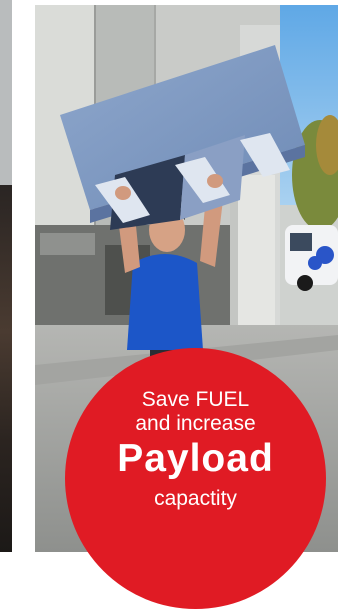 This screenshot has height=609, width=338. Describe the element at coordinates (6, 368) in the screenshot. I see `adjacent-photo-bottom` at that location.